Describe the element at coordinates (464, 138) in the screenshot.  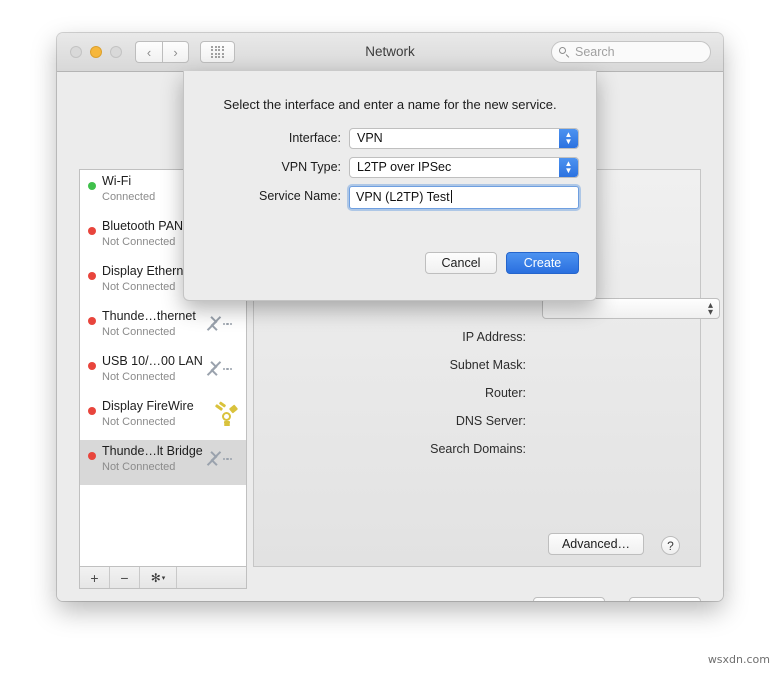
I see `interface-popup-button: VPN ▲ ▼` at that location.